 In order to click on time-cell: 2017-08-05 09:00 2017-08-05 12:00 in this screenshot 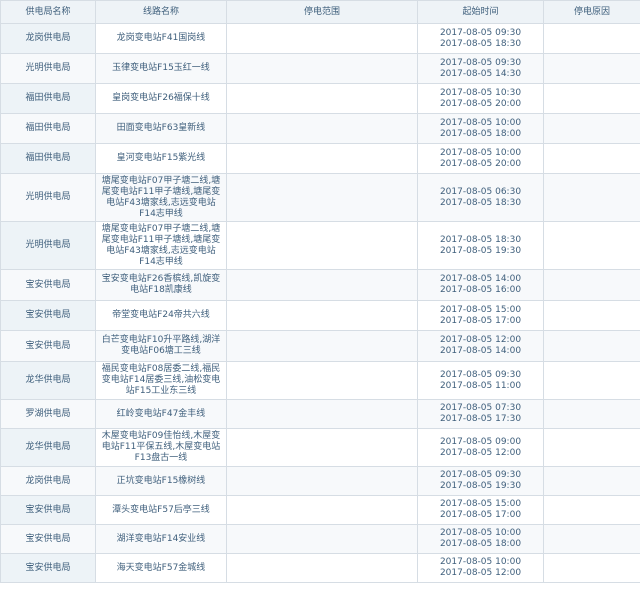, I will do `click(480, 447)`.